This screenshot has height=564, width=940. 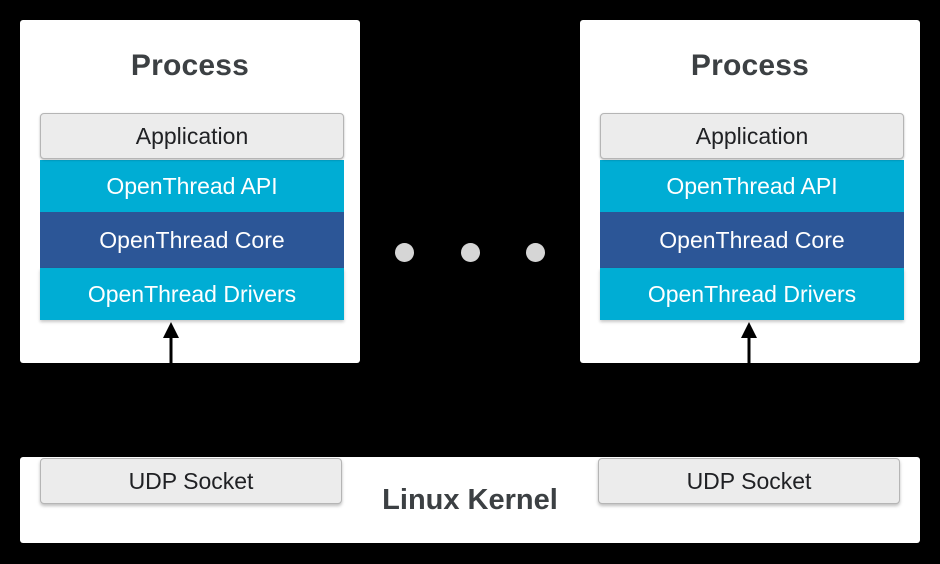 What do you see at coordinates (192, 136) in the screenshot?
I see `layer-application-1: Application` at bounding box center [192, 136].